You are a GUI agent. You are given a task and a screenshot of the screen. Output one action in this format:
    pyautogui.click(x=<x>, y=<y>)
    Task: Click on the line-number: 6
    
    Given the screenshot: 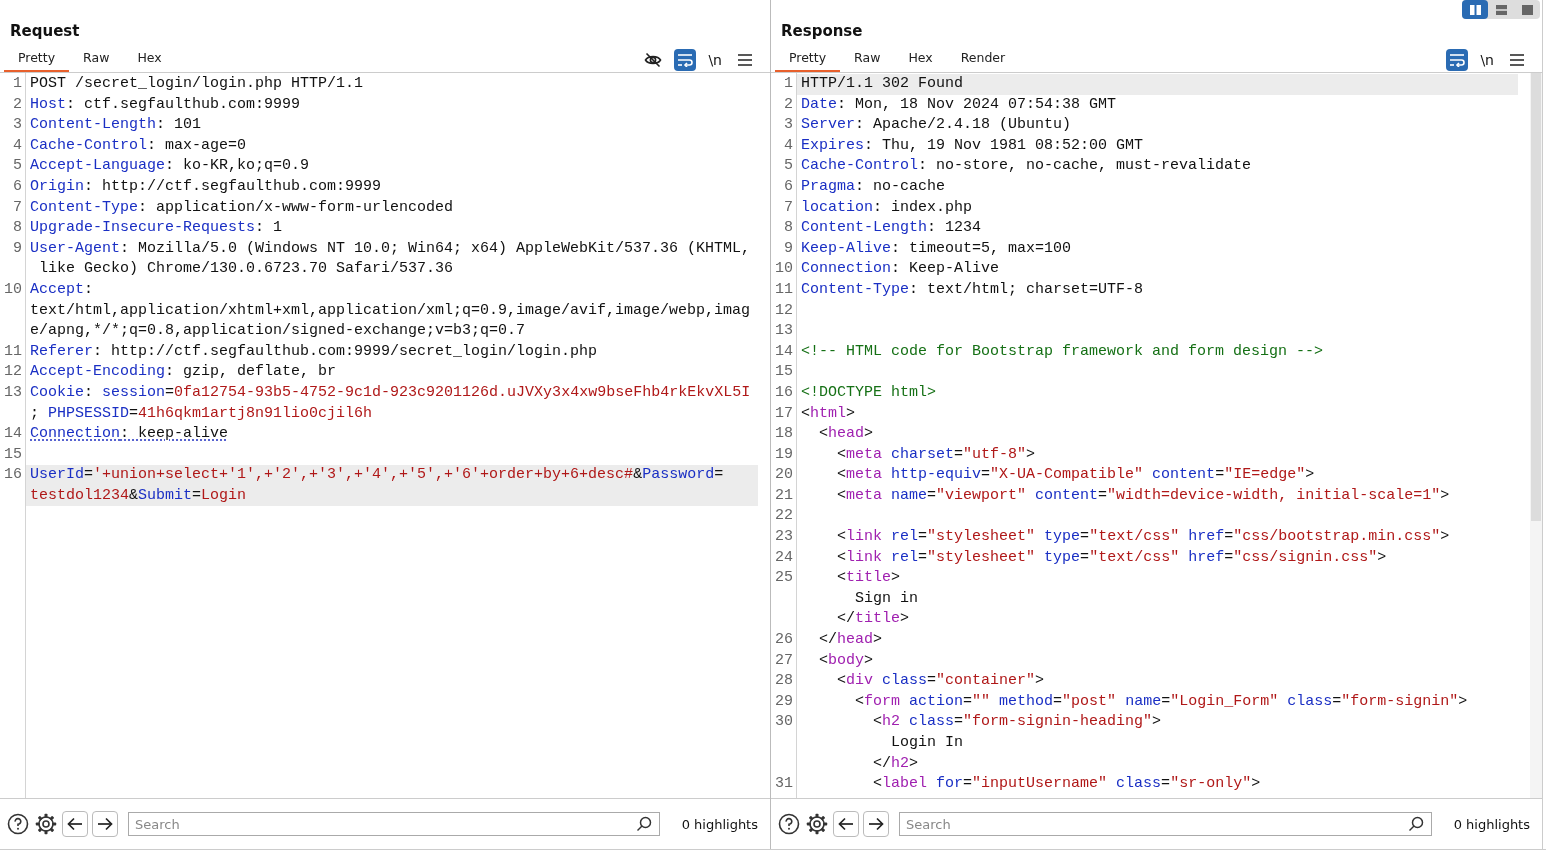 What is the action you would take?
    pyautogui.click(x=788, y=186)
    